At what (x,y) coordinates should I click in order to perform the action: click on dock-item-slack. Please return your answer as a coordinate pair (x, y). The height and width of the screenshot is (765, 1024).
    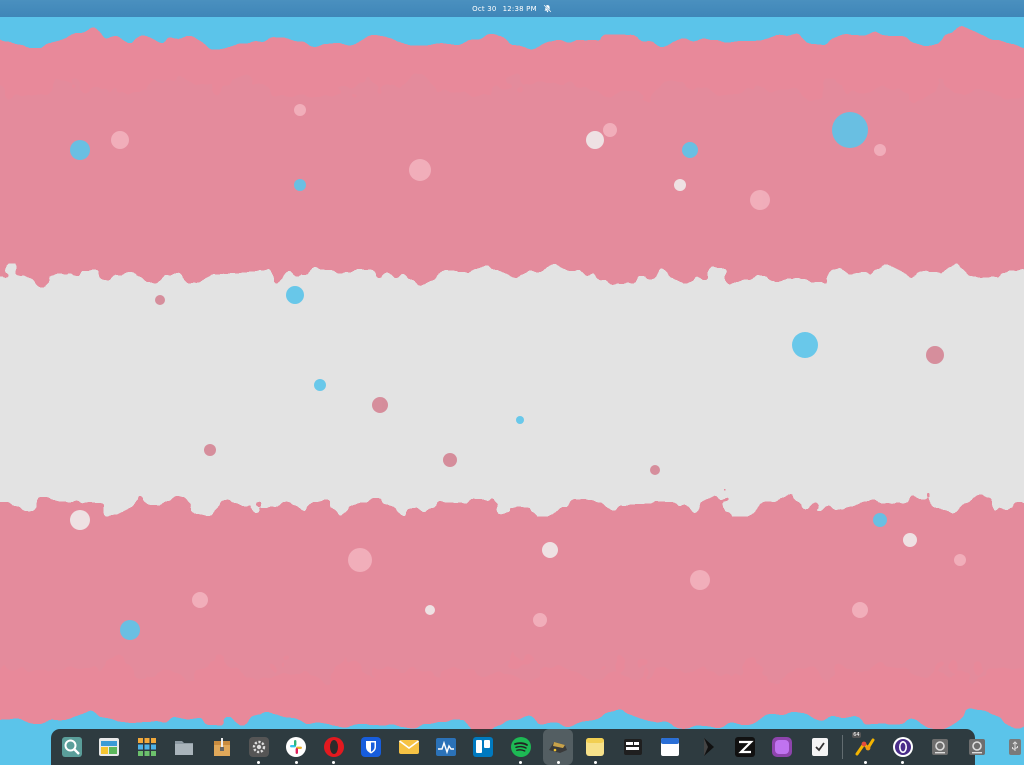
    Looking at the image, I should click on (296, 747).